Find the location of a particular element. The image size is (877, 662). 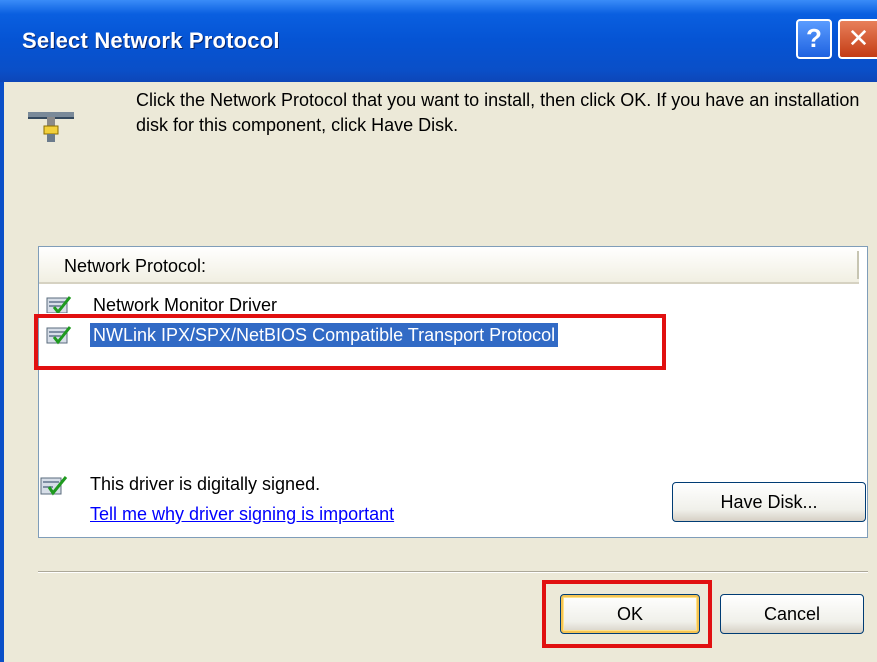

column-header: Network Protocol: is located at coordinates (449, 265).